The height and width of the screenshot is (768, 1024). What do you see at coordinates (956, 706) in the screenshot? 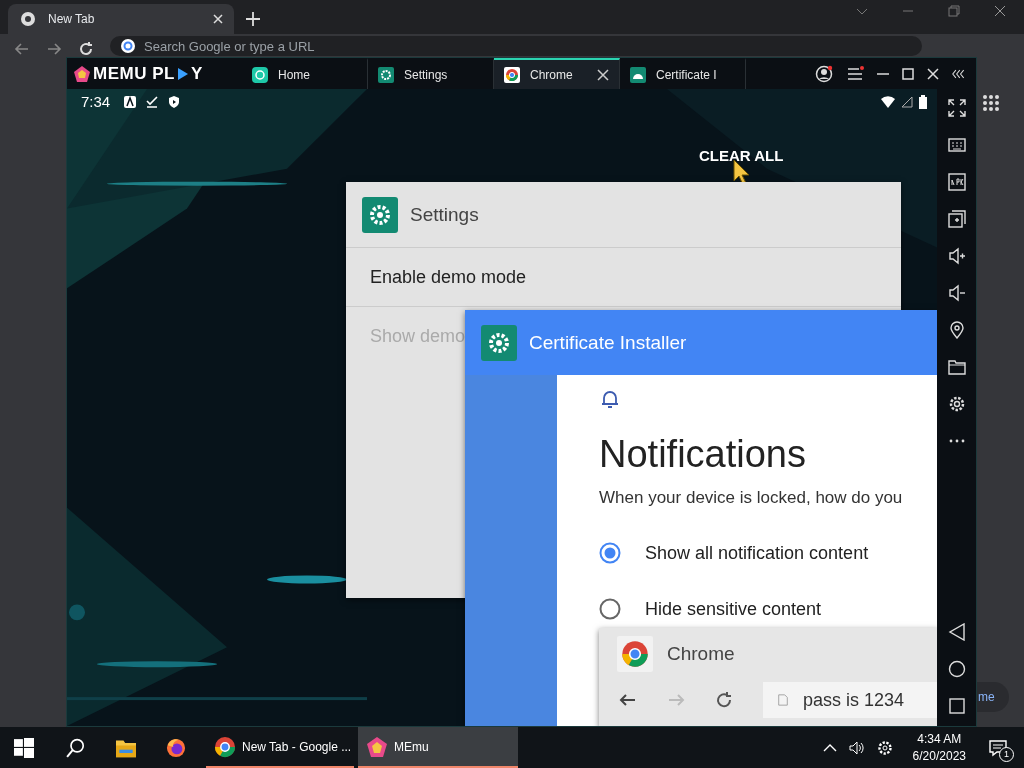
I see `recents-icon` at bounding box center [956, 706].